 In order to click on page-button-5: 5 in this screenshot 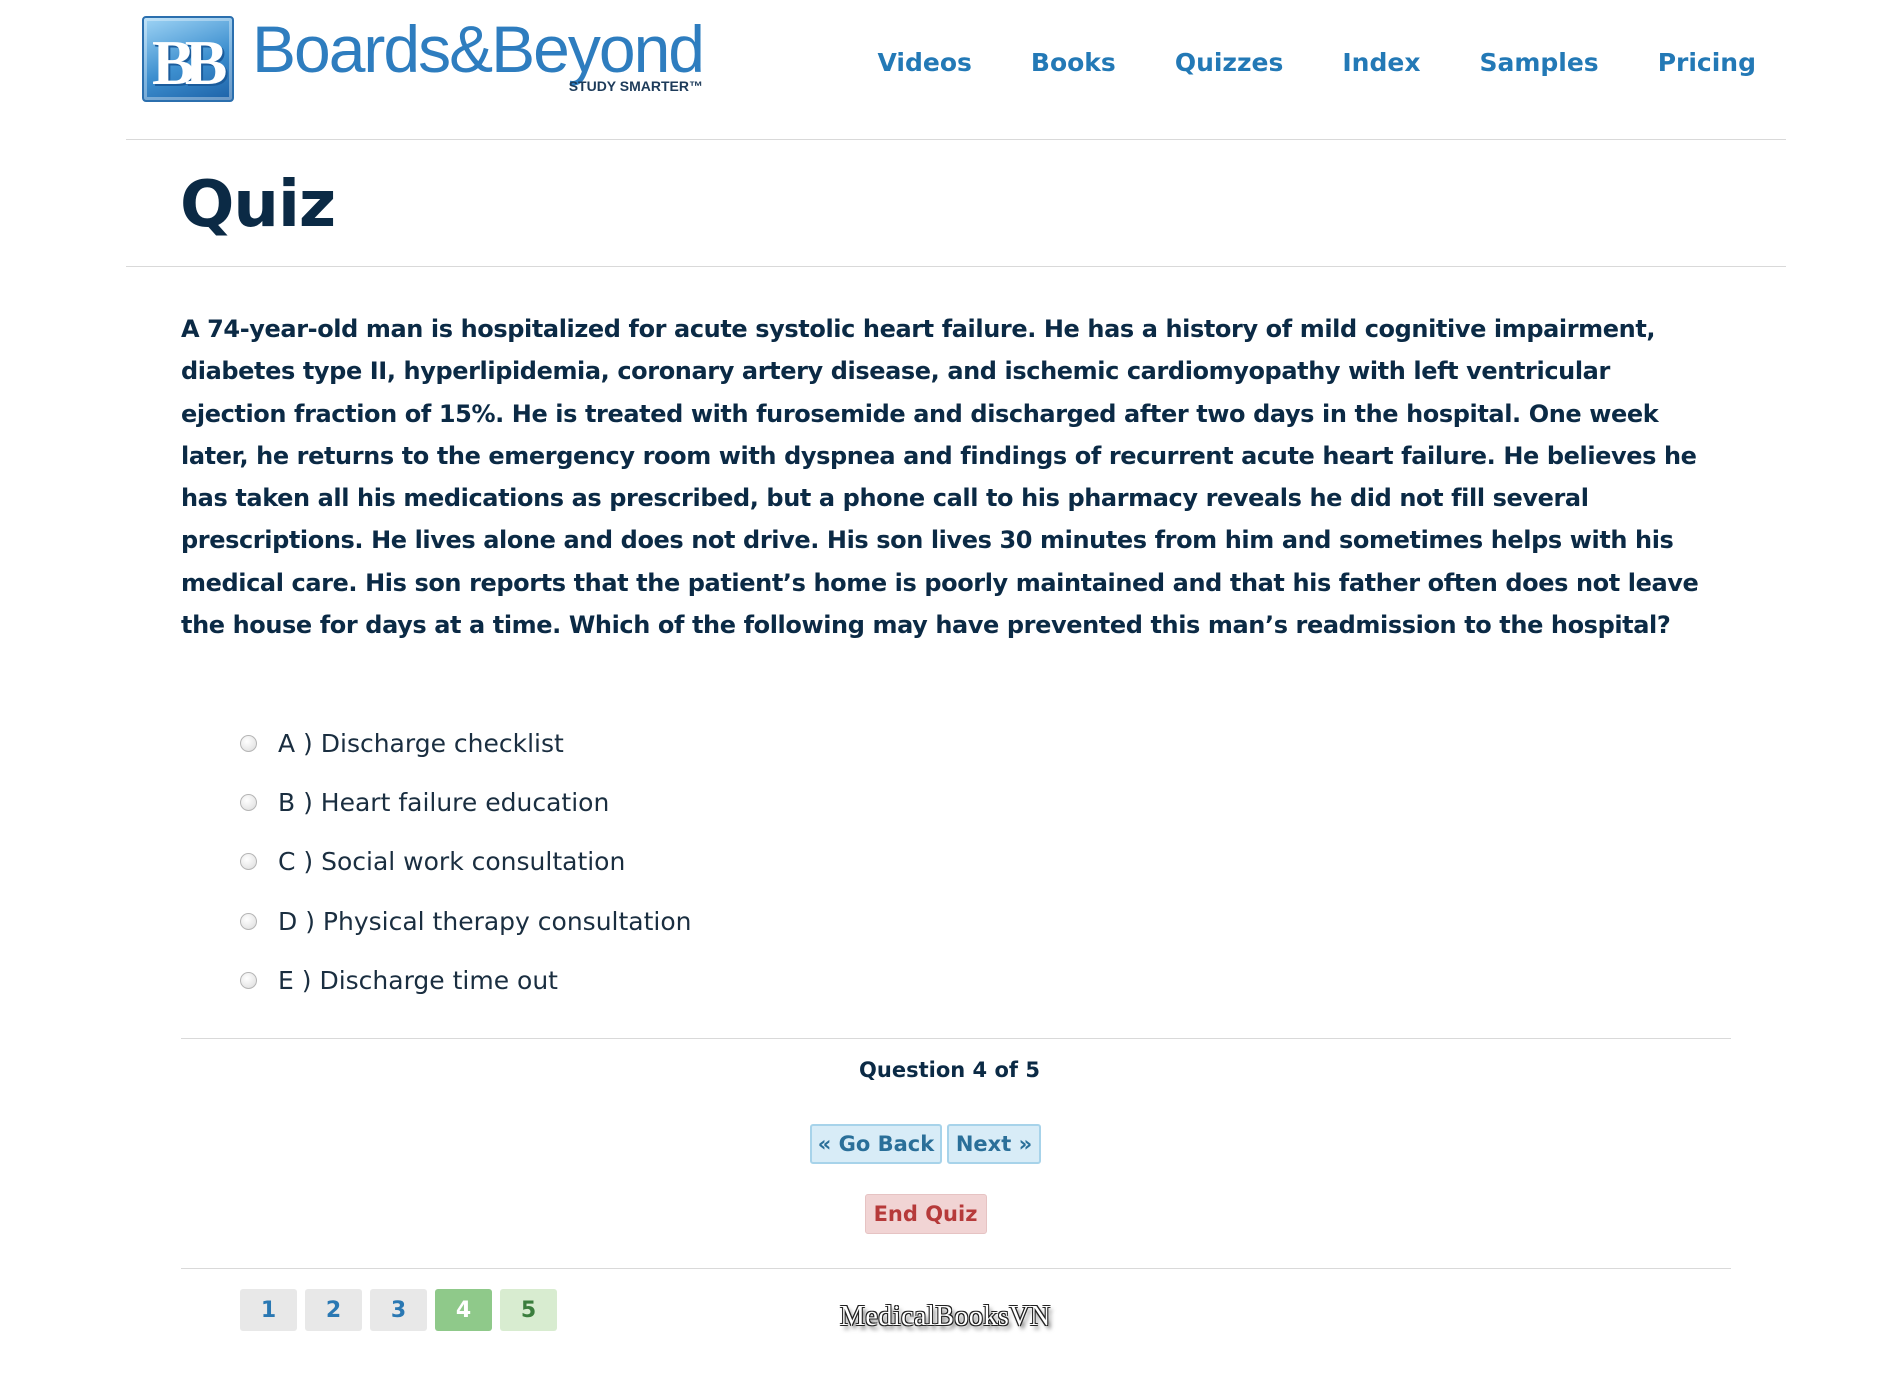, I will do `click(528, 1310)`.